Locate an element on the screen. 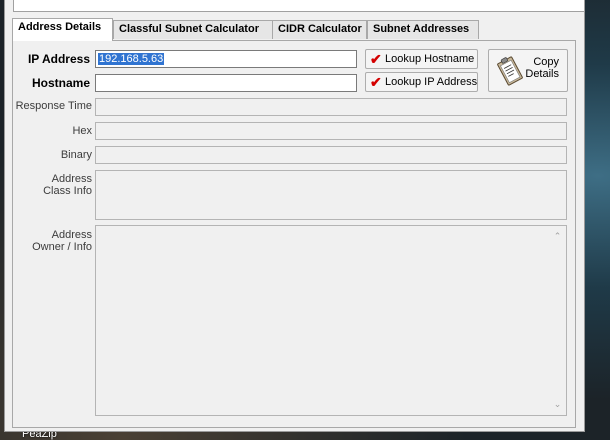 The width and height of the screenshot is (610, 440). lookup-hostname-button: ✔ Lookup Hostname is located at coordinates (421, 59).